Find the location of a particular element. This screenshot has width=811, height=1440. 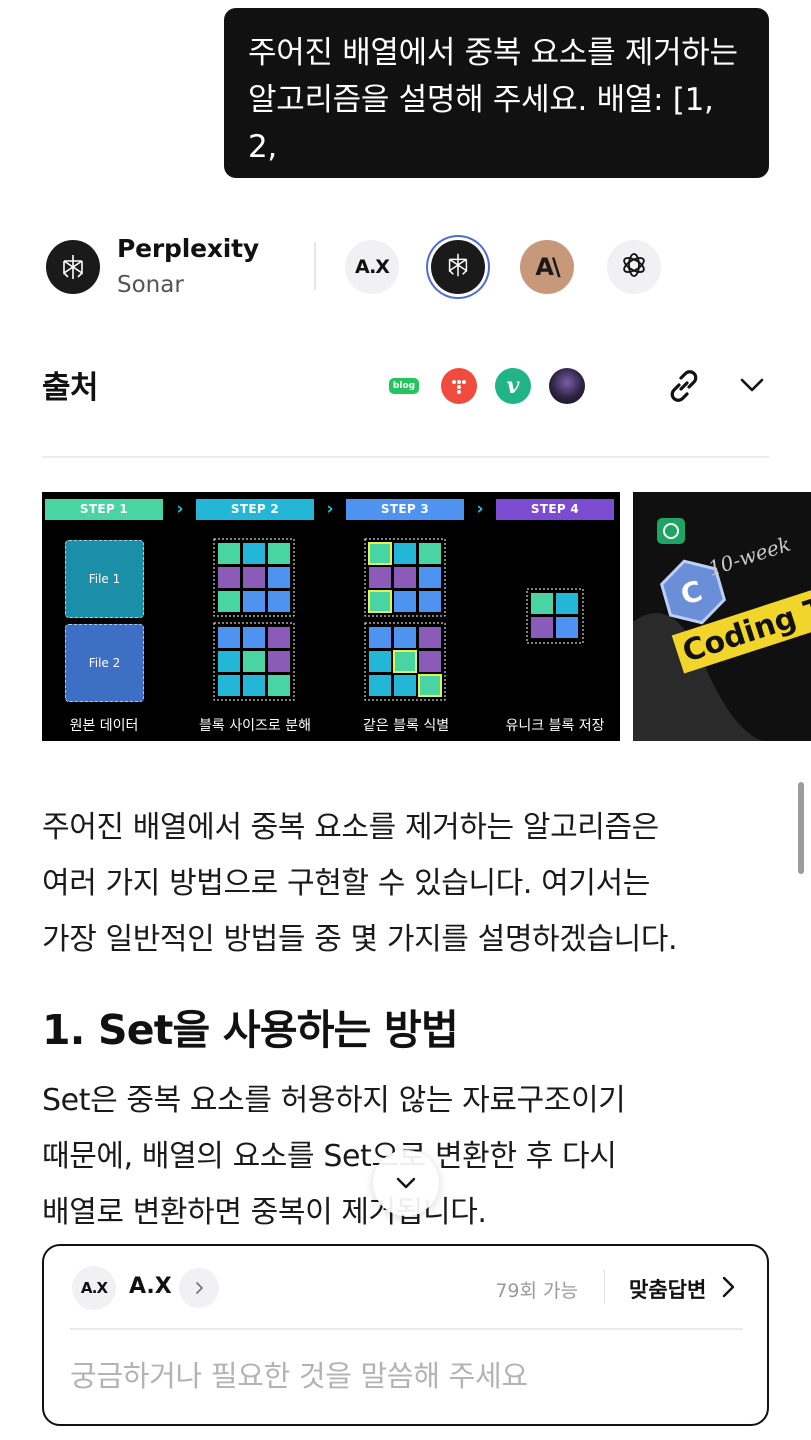

openai-logo-icon is located at coordinates (634, 267).